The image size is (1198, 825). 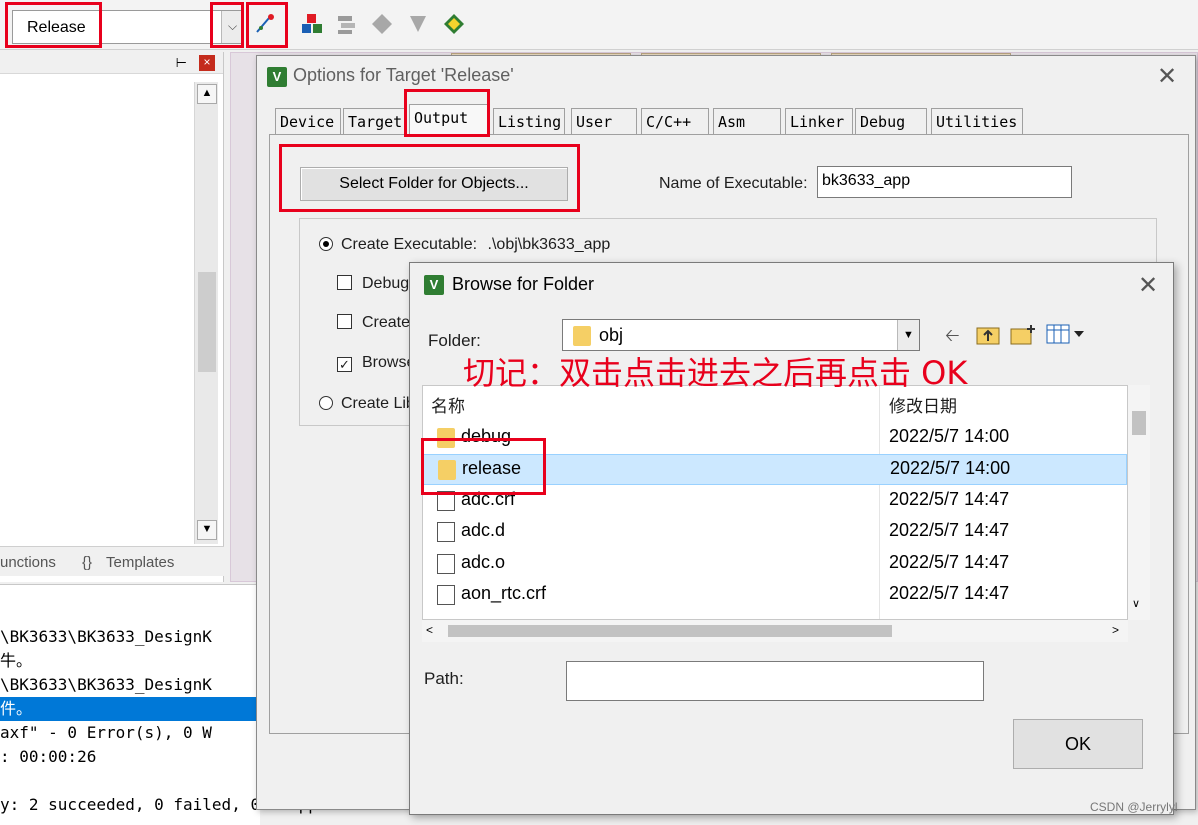 I want to click on output-line: axf" - 0 Error(s), 0 W, so click(x=106, y=732).